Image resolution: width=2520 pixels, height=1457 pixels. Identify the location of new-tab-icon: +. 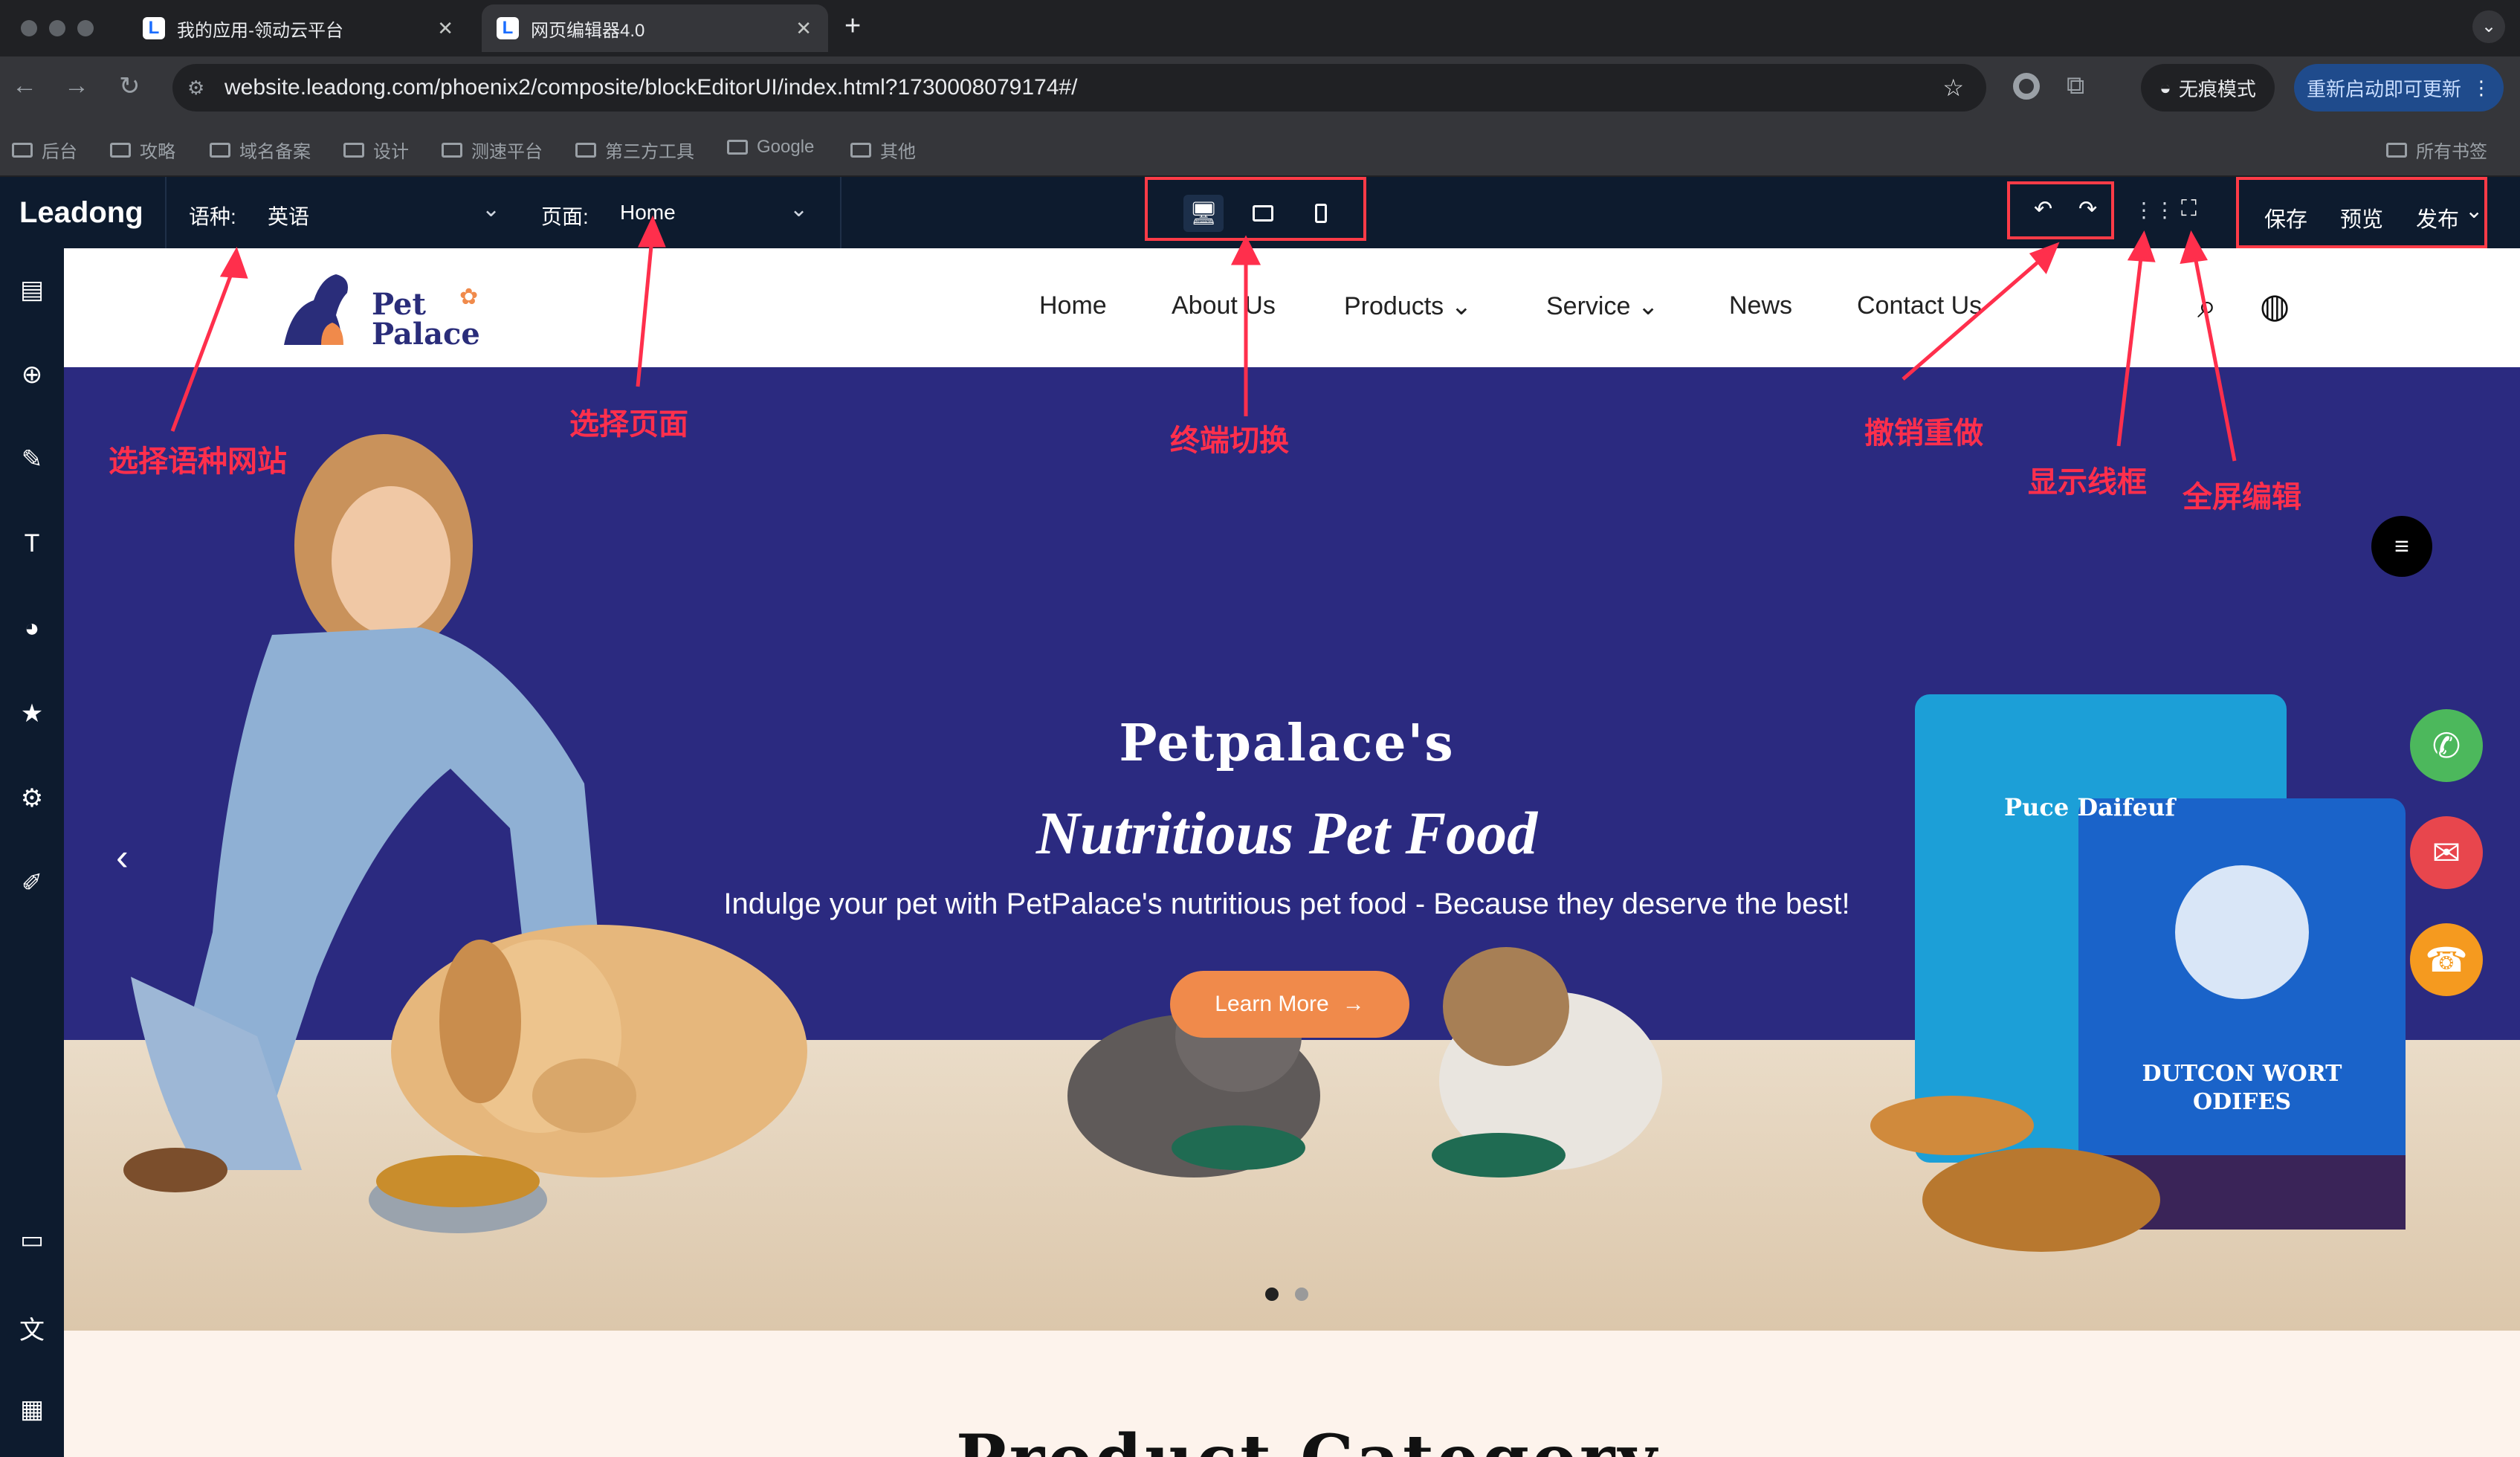
(853, 26).